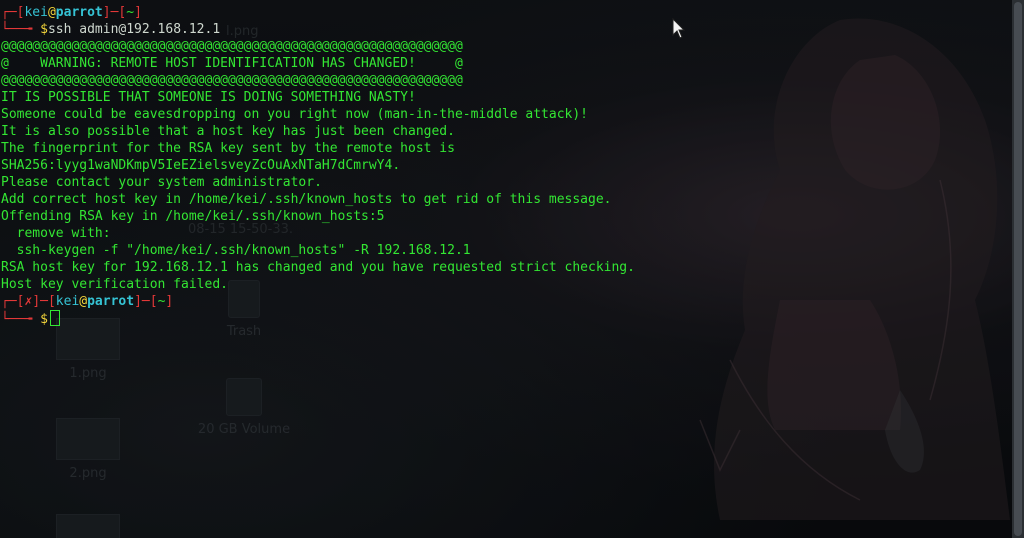 The width and height of the screenshot is (1024, 538). I want to click on terminal-scrollbar, so click(1018, 269).